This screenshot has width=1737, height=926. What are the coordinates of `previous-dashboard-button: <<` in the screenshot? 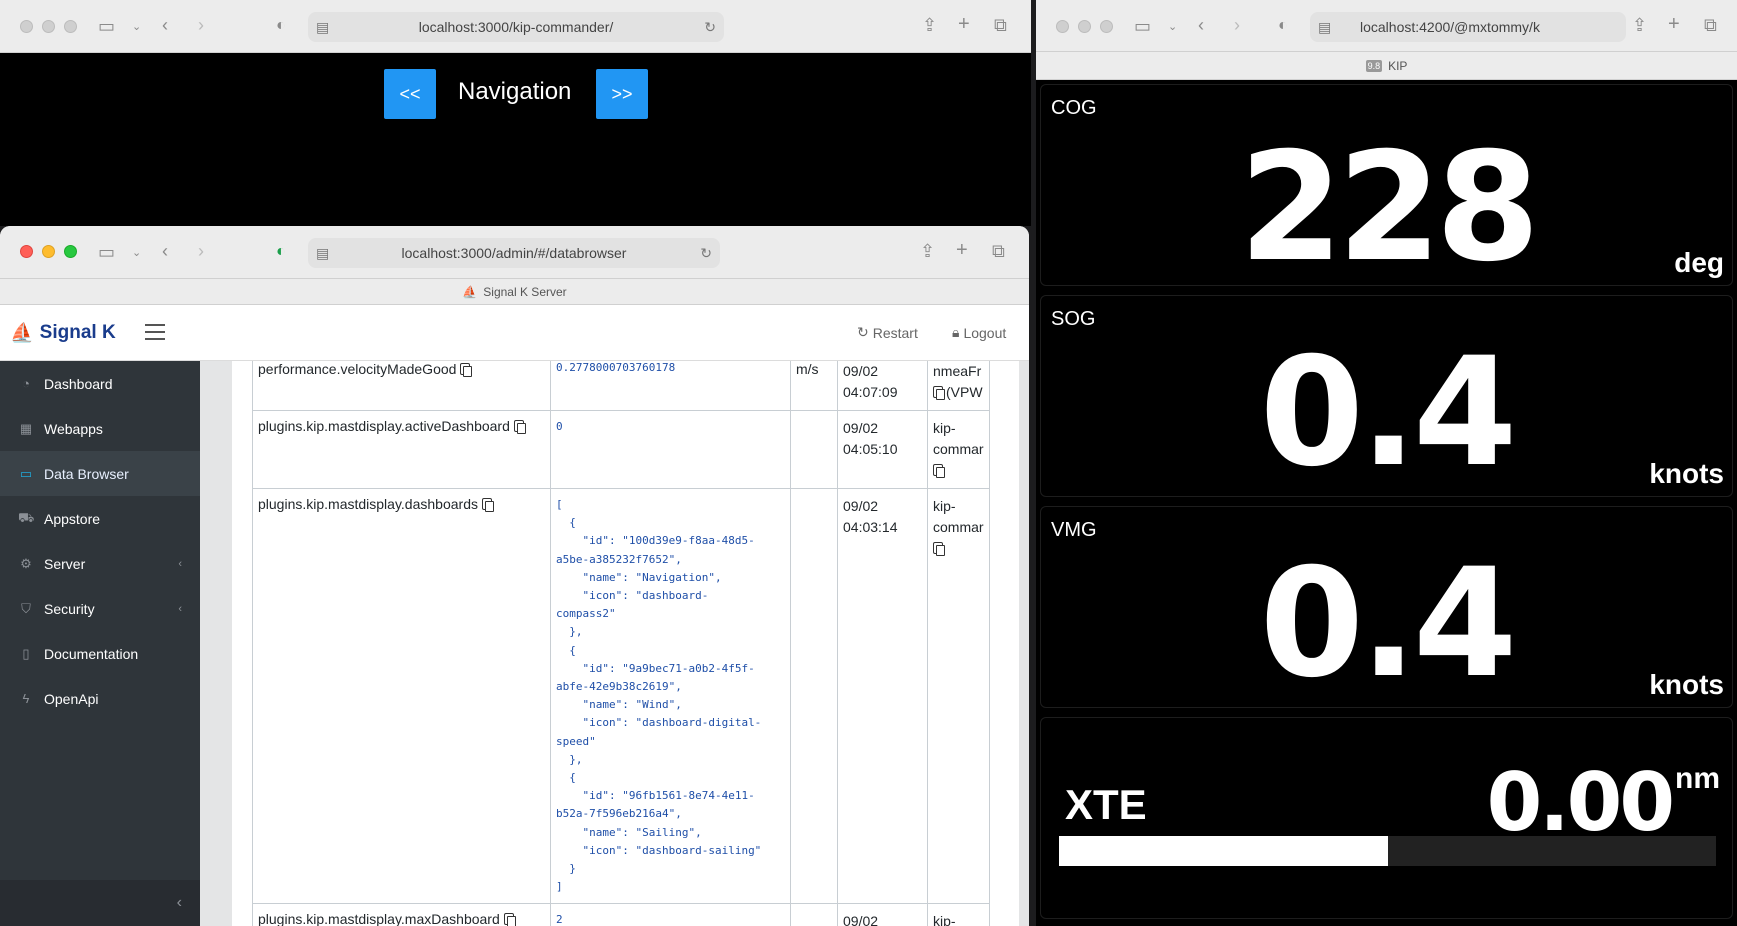 It's located at (410, 94).